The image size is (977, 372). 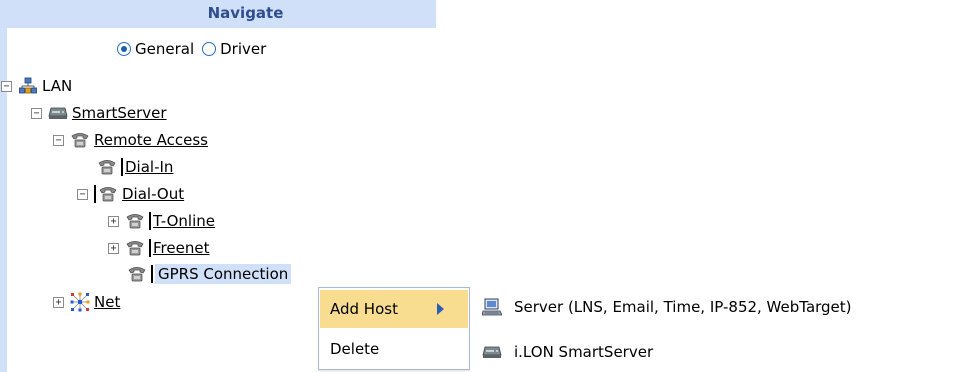 What do you see at coordinates (153, 194) in the screenshot?
I see `tree-label-dial-out: Dial-Out` at bounding box center [153, 194].